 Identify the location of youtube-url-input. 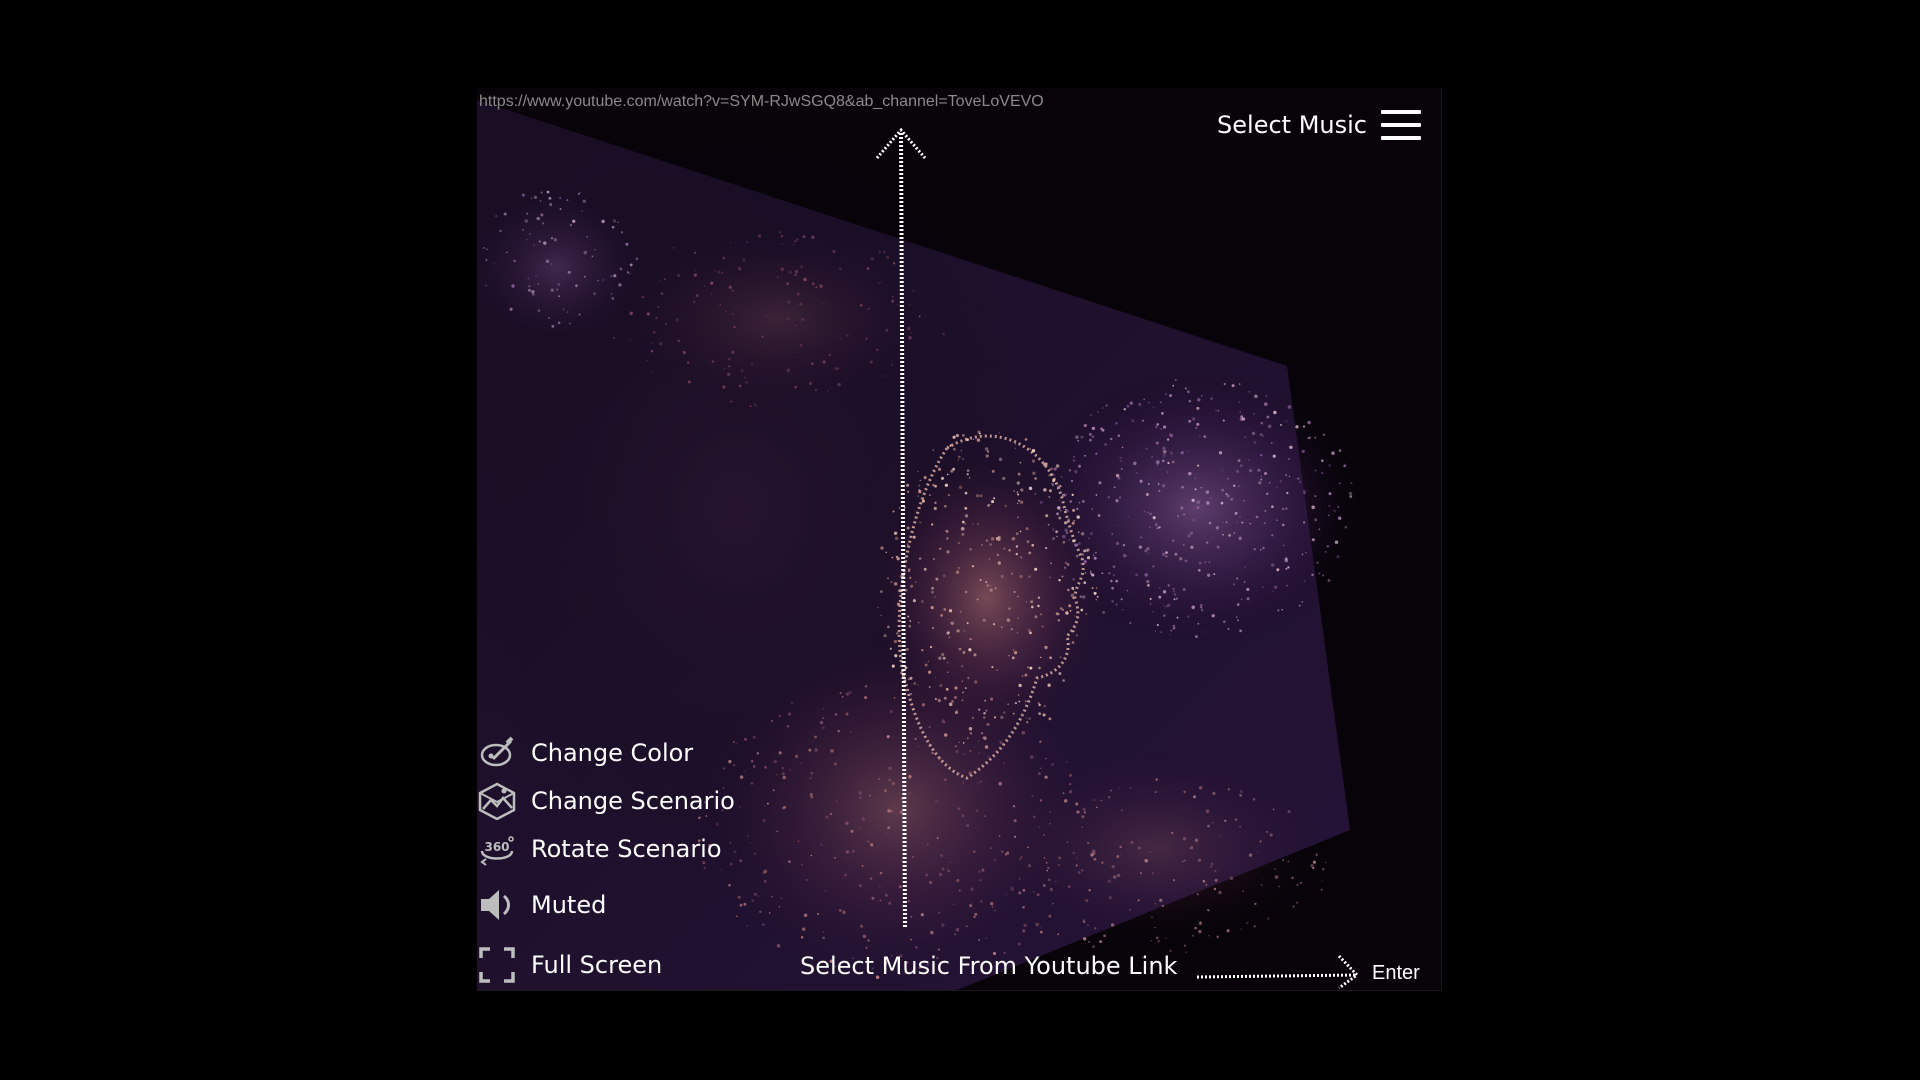
(799, 102).